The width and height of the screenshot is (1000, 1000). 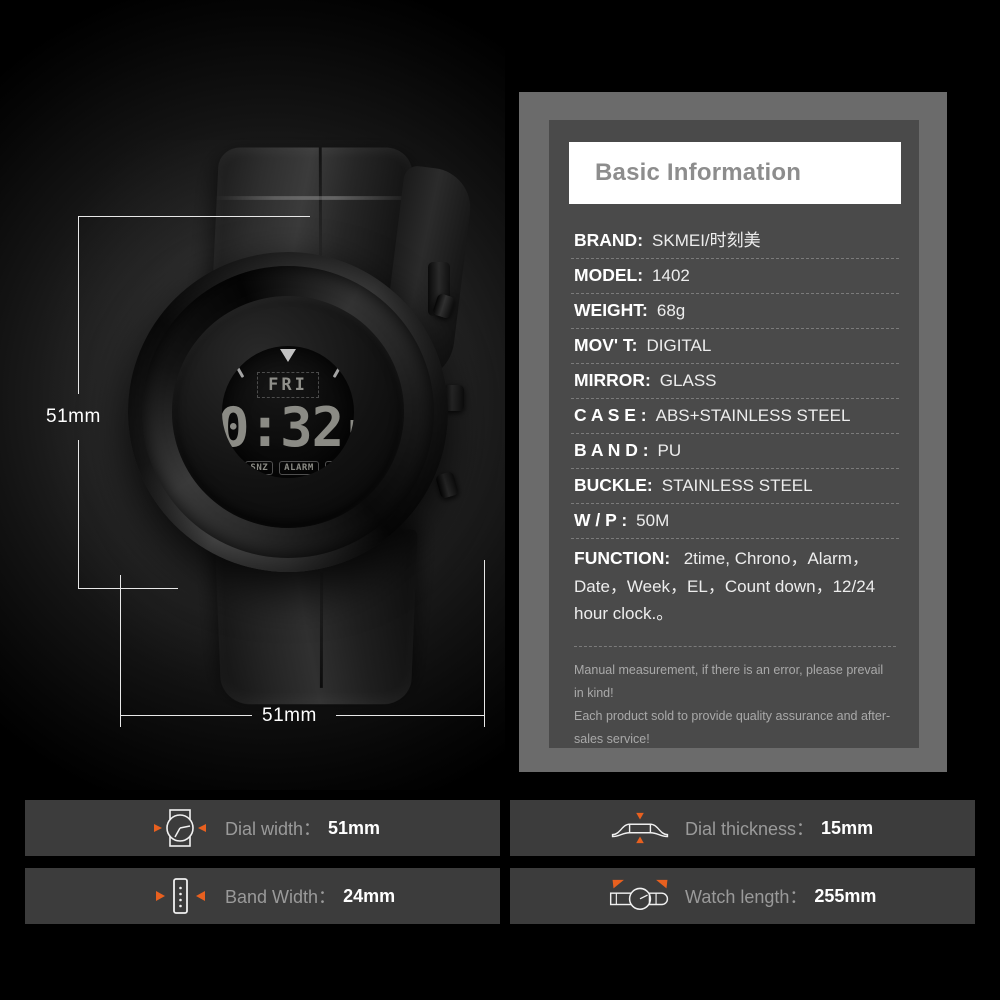 I want to click on basic-information-header: Basic Information, so click(x=735, y=173).